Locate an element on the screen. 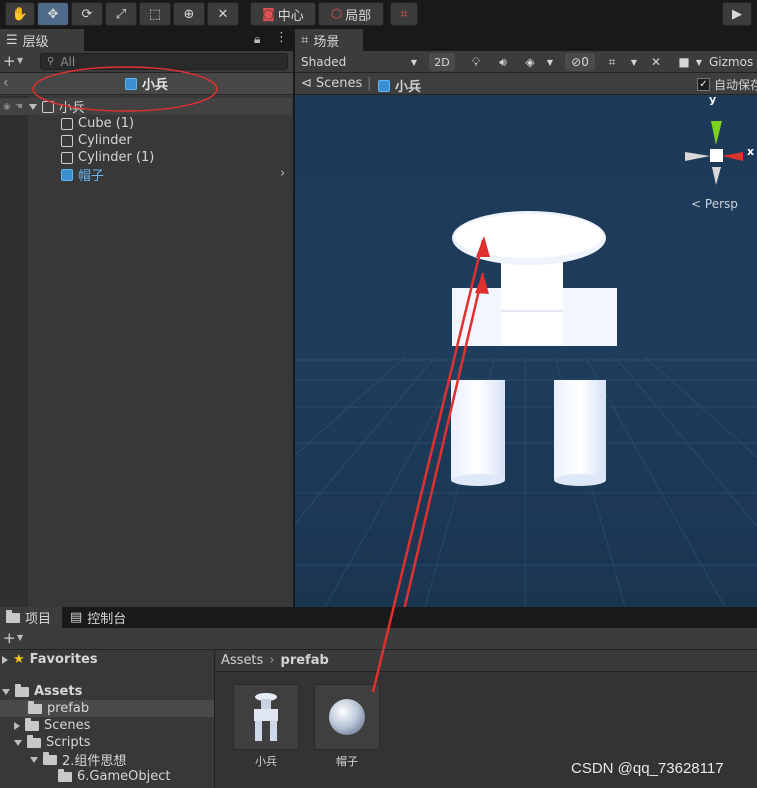 The width and height of the screenshot is (757, 788). tab-scene: ⌗ 场景 is located at coordinates (329, 40).